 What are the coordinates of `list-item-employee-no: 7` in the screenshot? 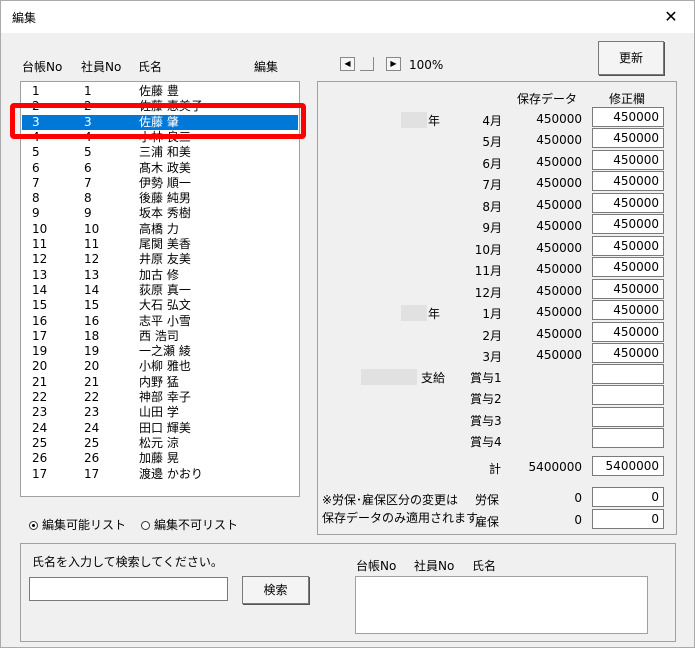 It's located at (88, 182).